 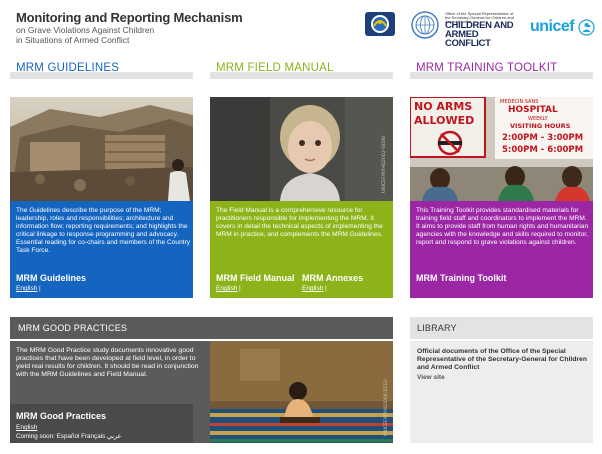 What do you see at coordinates (444, 120) in the screenshot?
I see `no-arms-sign-line-2: ALLOWED` at bounding box center [444, 120].